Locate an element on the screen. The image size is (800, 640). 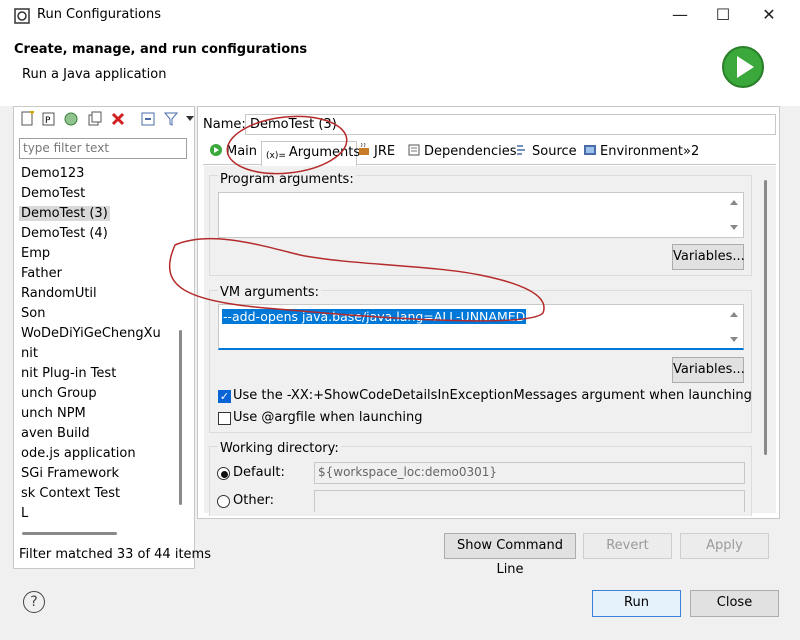
list-item: Son is located at coordinates (33, 313).